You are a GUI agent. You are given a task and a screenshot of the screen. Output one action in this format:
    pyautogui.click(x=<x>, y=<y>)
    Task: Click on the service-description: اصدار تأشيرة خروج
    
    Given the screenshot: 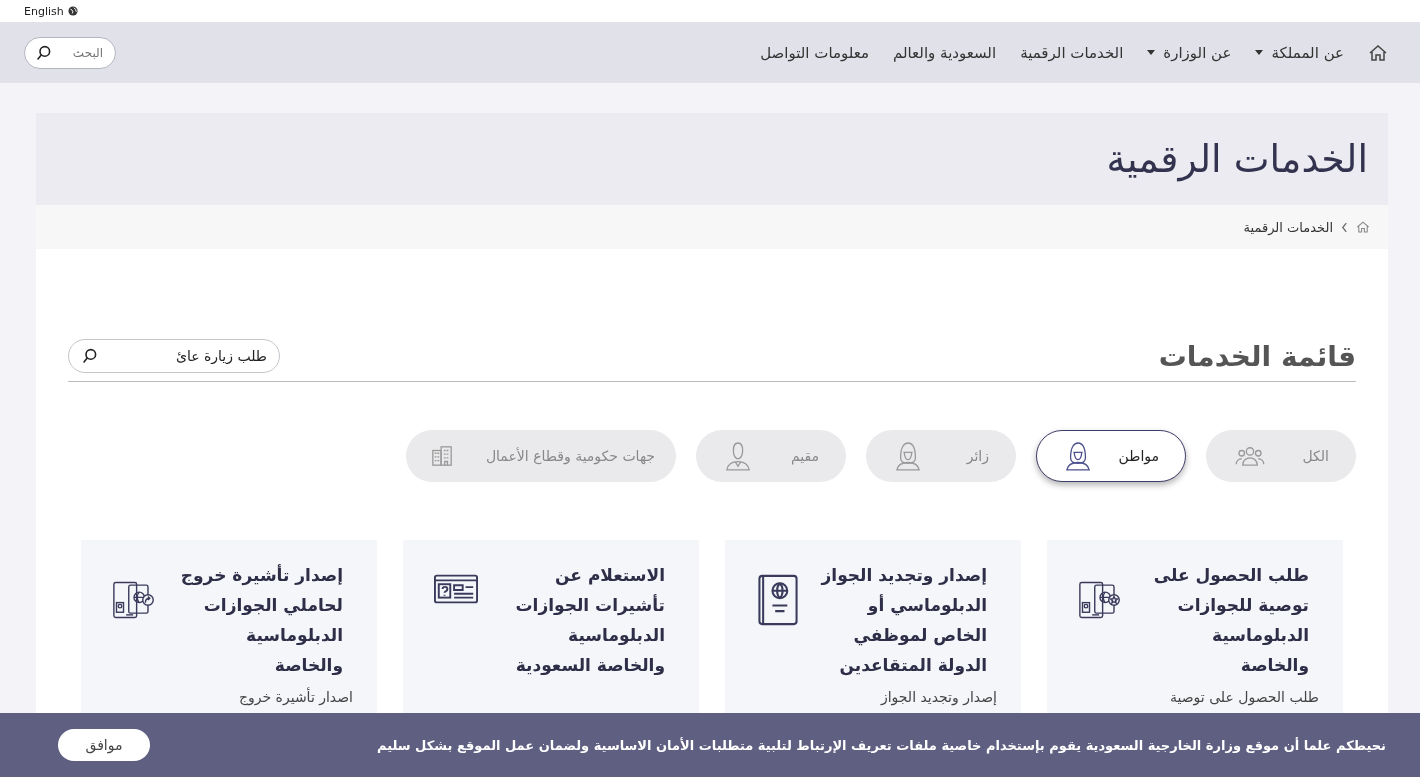 What is the action you would take?
    pyautogui.click(x=295, y=697)
    